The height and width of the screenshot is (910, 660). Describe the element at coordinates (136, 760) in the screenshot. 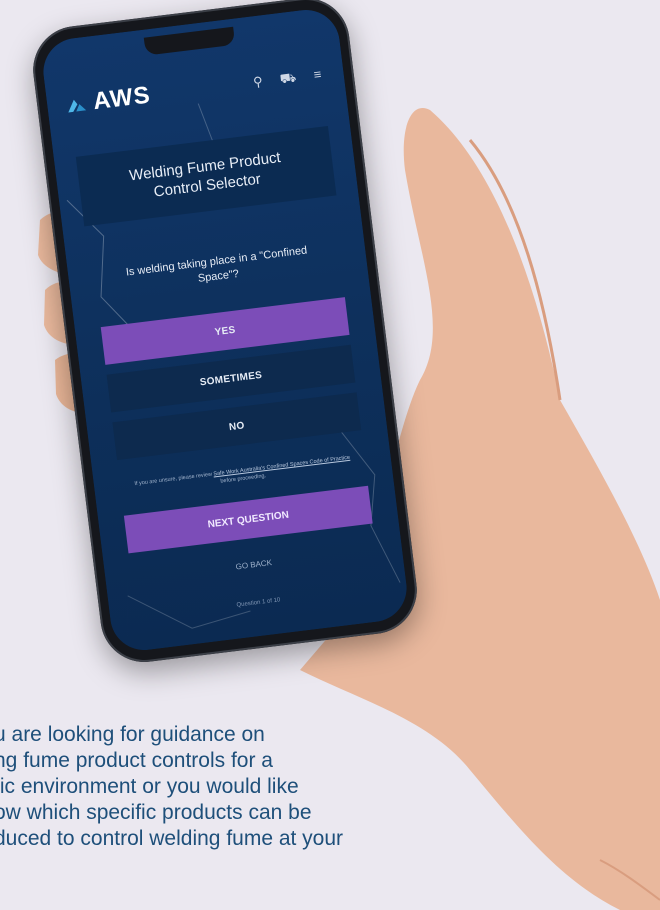

I see `caption-line: ng fume product controls for a` at that location.